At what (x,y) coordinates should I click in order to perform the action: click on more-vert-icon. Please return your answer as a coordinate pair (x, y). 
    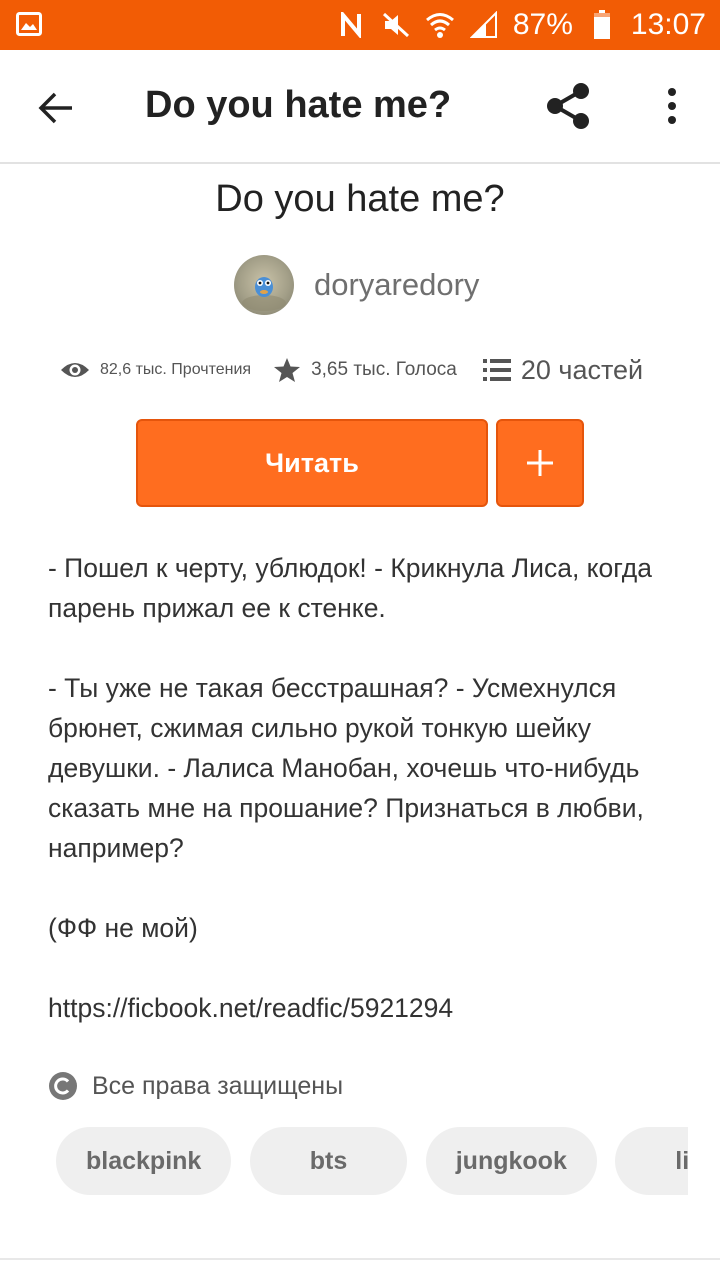
    Looking at the image, I should click on (672, 106).